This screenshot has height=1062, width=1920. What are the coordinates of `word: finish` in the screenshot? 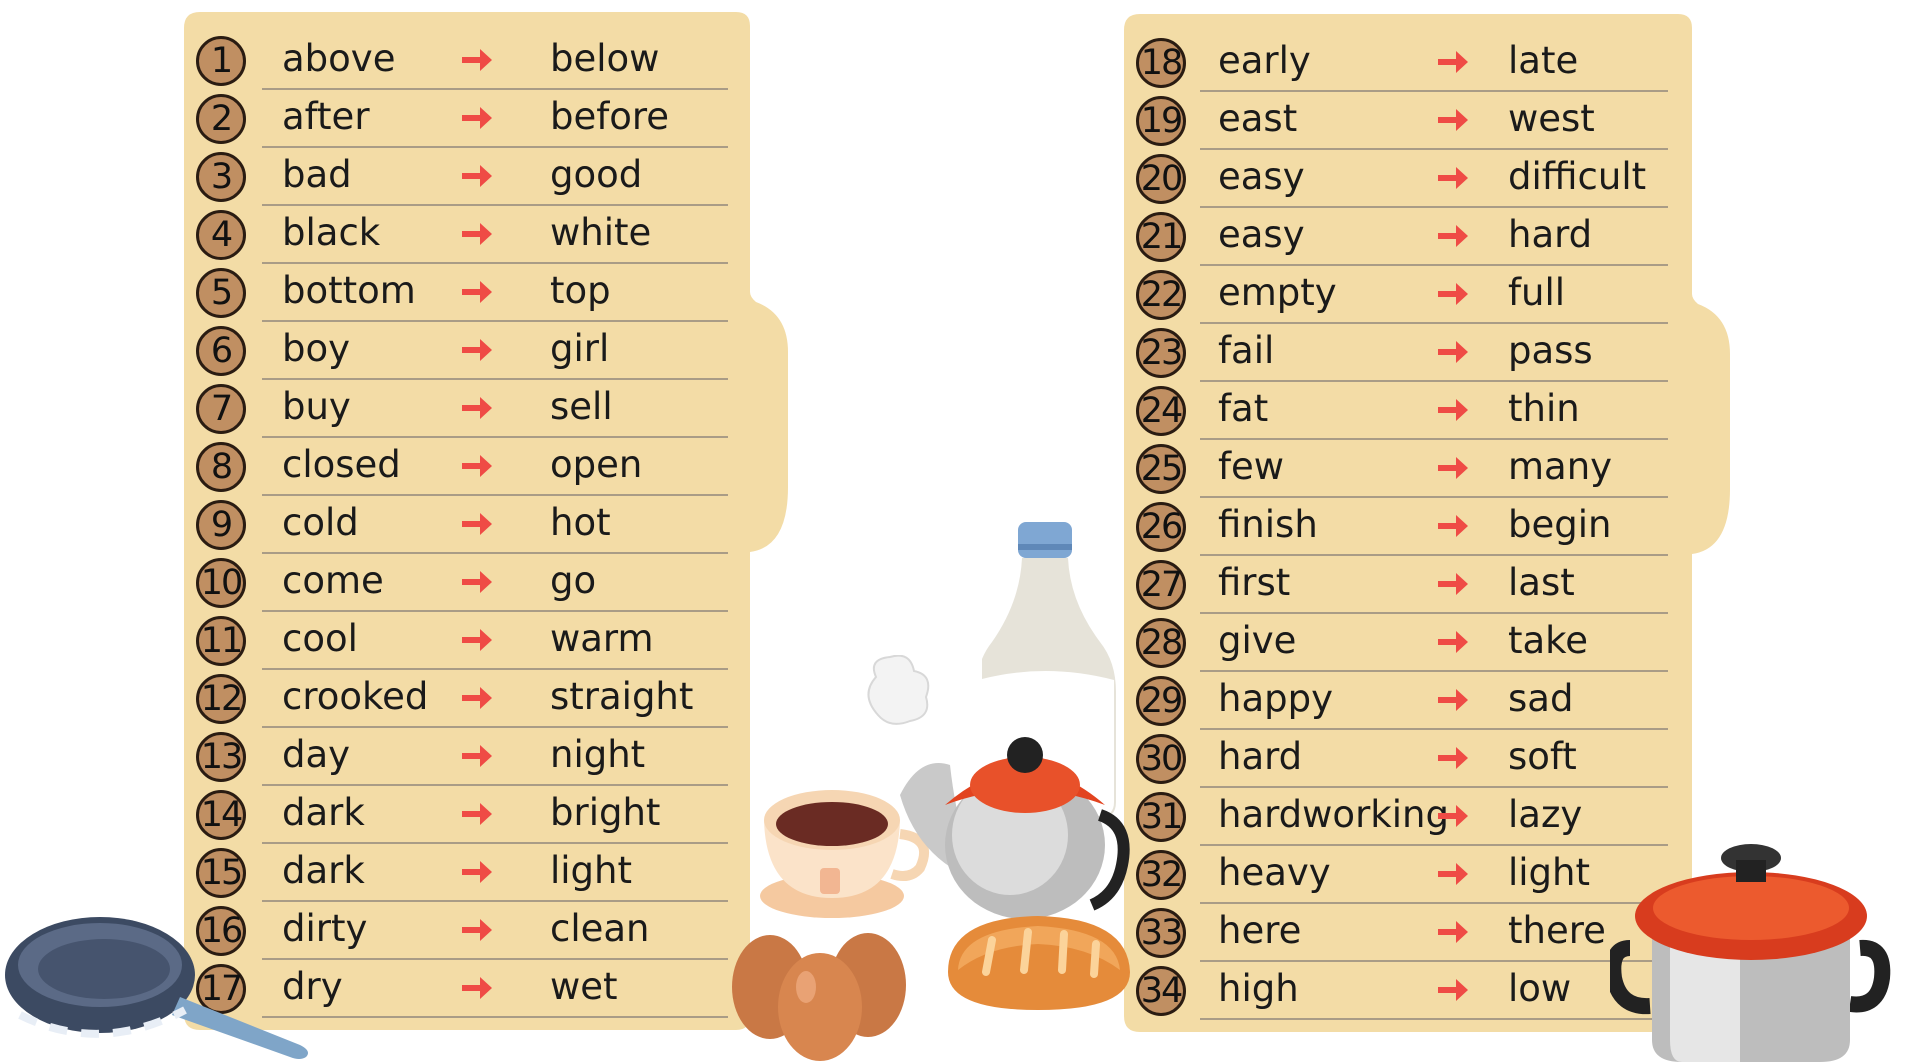 It's located at (1268, 524).